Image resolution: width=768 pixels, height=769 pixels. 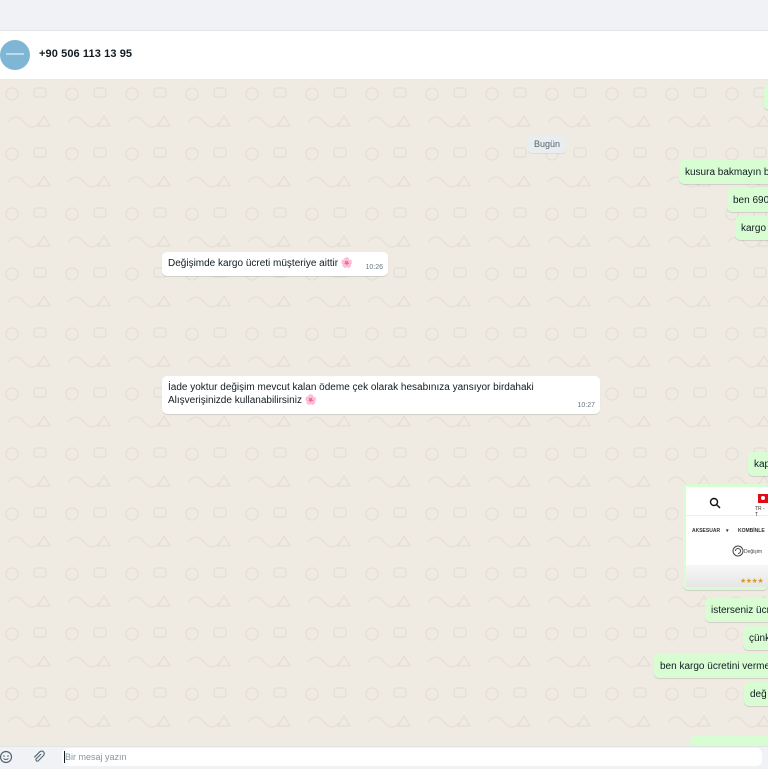 I want to click on attach-button, so click(x=38, y=757).